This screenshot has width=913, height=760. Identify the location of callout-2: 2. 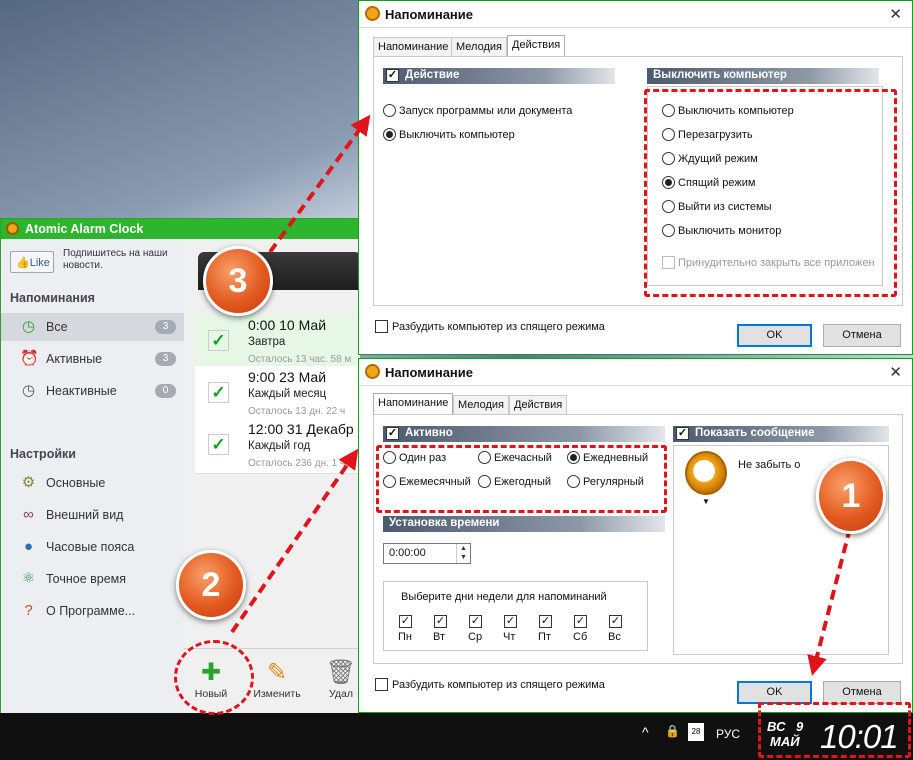
(211, 585).